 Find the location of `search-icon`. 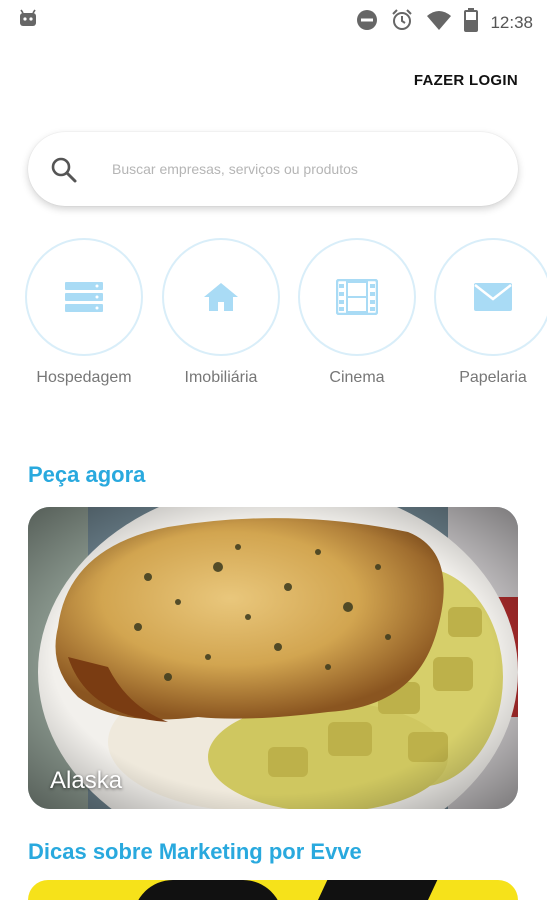

search-icon is located at coordinates (64, 172).